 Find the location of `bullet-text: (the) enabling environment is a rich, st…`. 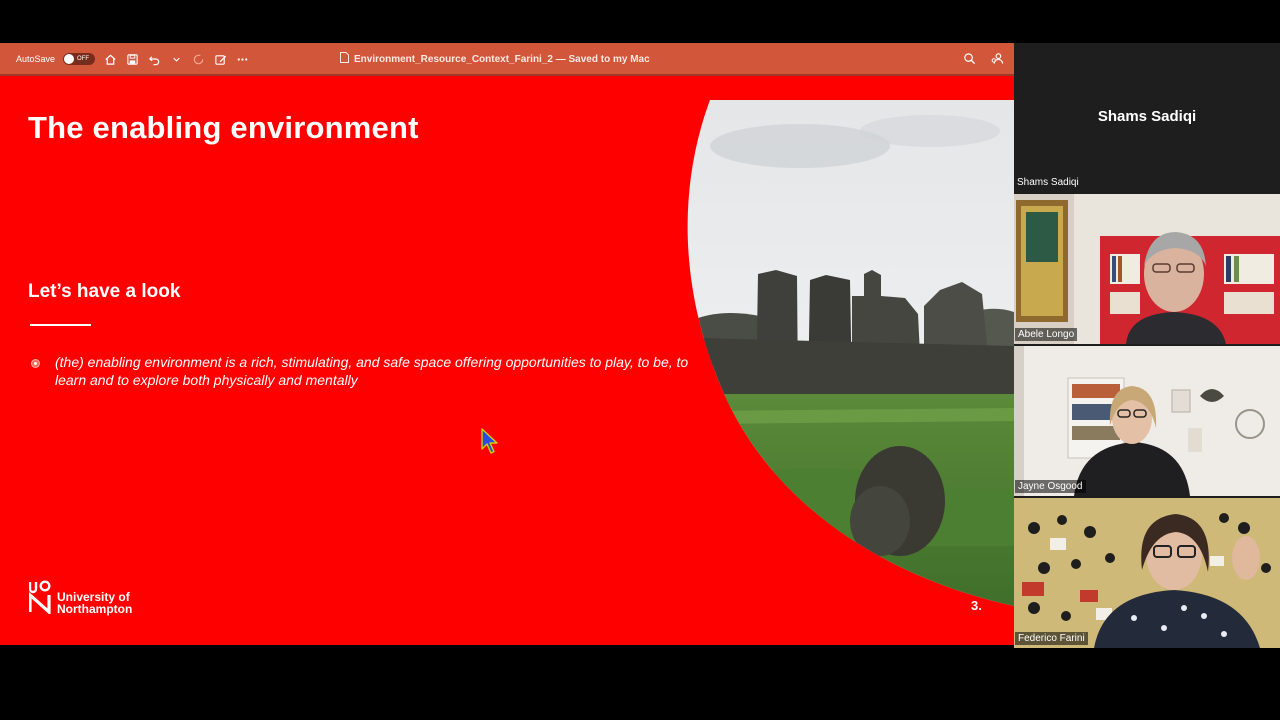

bullet-text: (the) enabling environment is a rich, st… is located at coordinates (372, 371).